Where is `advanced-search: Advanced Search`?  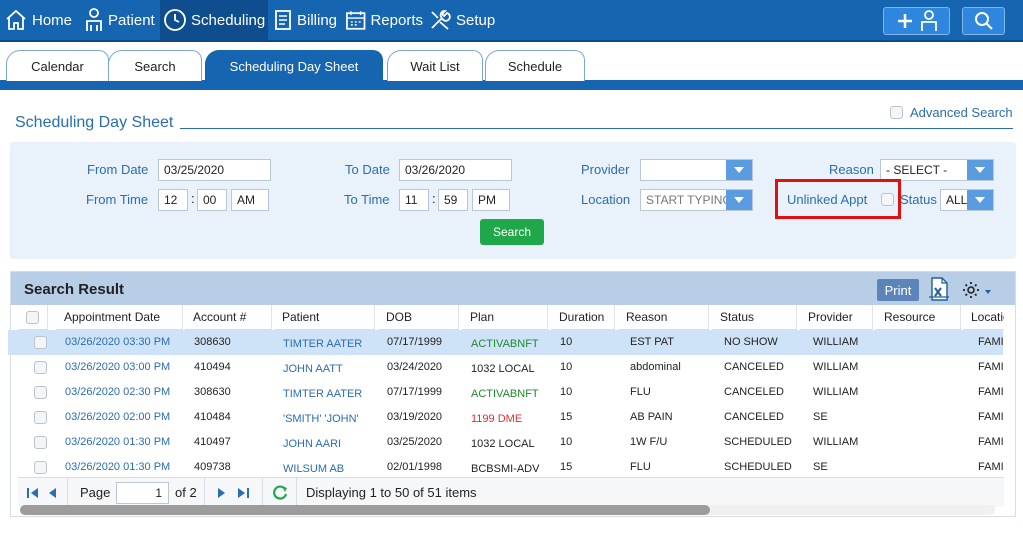
advanced-search: Advanced Search is located at coordinates (951, 112).